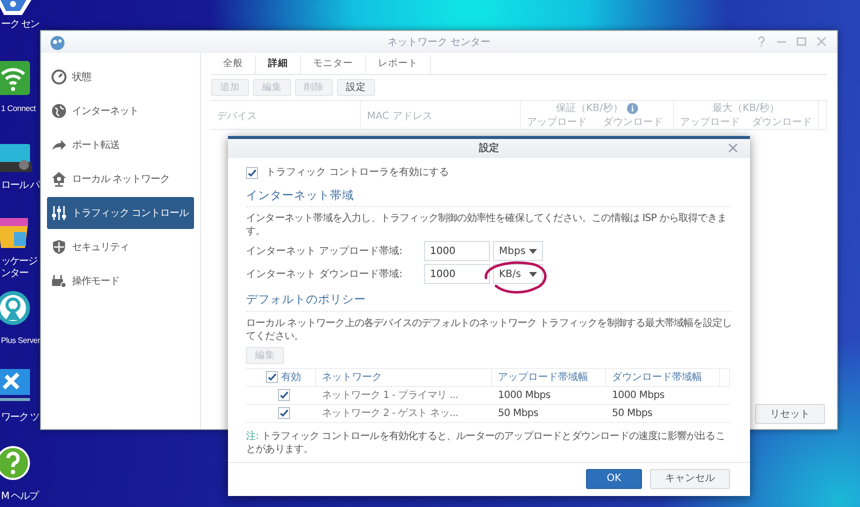  I want to click on router-gear-icon, so click(59, 281).